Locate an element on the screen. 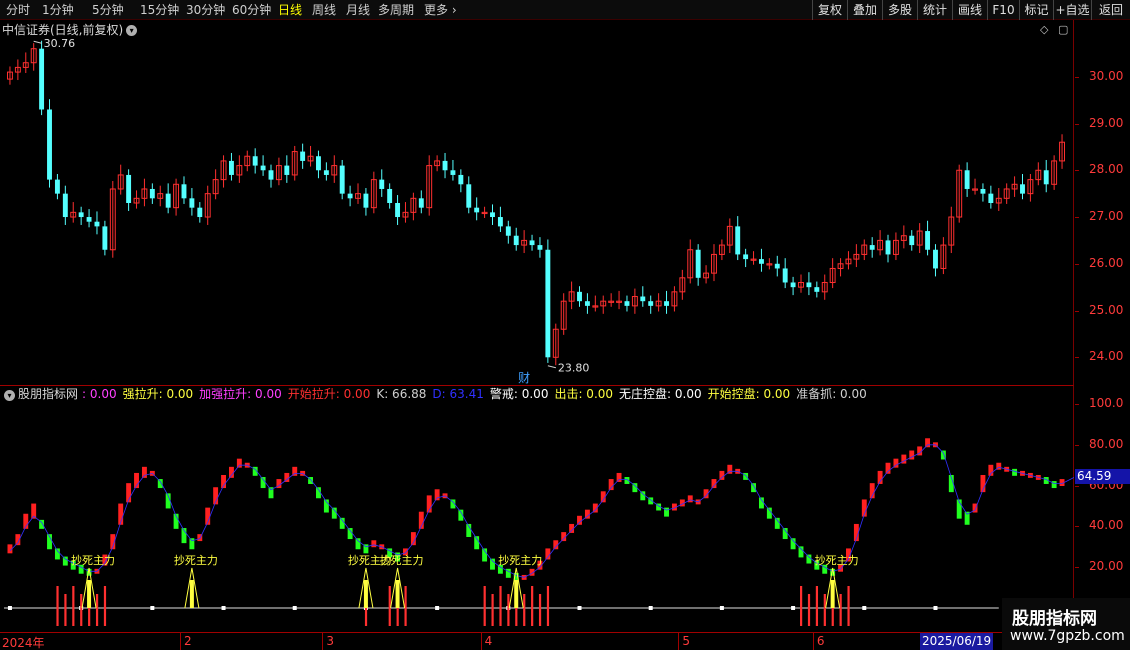 The width and height of the screenshot is (1130, 650). period-tab-30min: 30分钟 is located at coordinates (205, 10).